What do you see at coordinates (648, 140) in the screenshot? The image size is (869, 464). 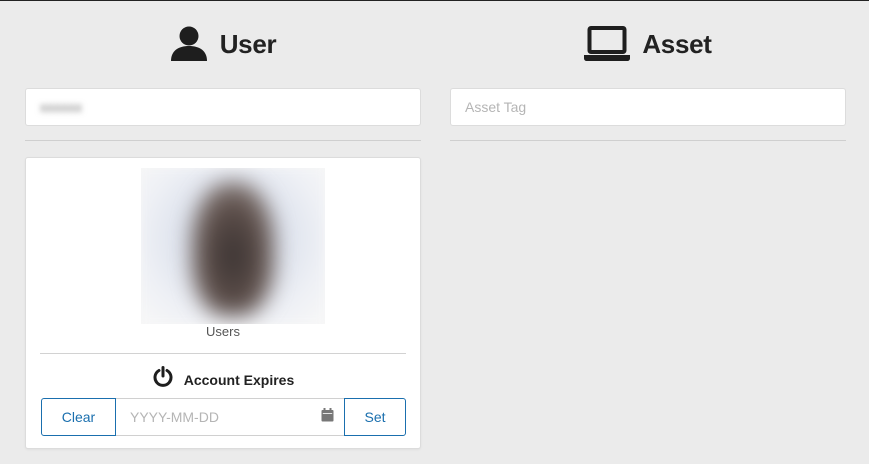 I see `asset-divider` at bounding box center [648, 140].